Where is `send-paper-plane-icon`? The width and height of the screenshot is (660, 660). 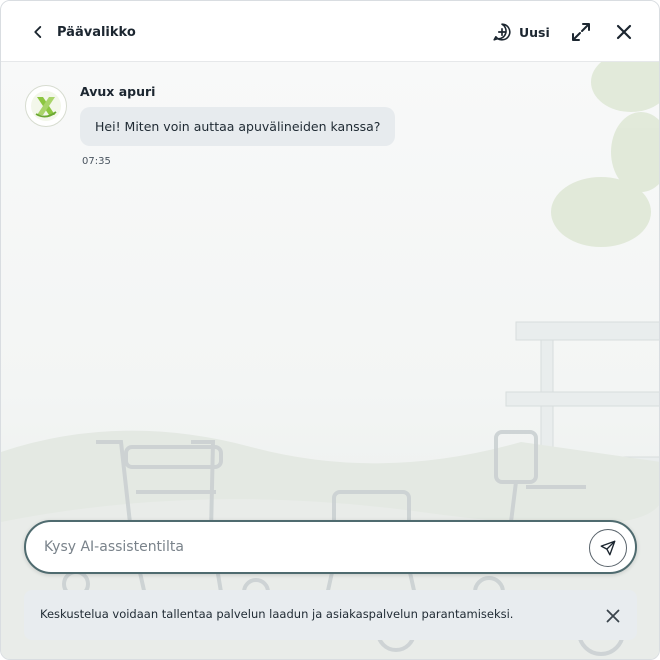
send-paper-plane-icon is located at coordinates (608, 548).